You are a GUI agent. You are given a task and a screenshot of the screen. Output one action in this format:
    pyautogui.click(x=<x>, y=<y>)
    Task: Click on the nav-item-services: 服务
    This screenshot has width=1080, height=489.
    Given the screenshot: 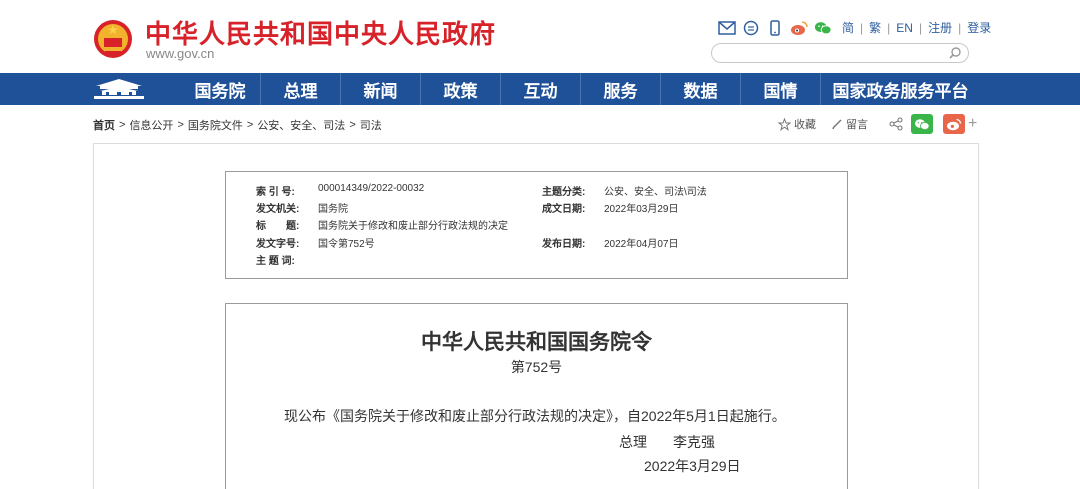 What is the action you would take?
    pyautogui.click(x=620, y=89)
    